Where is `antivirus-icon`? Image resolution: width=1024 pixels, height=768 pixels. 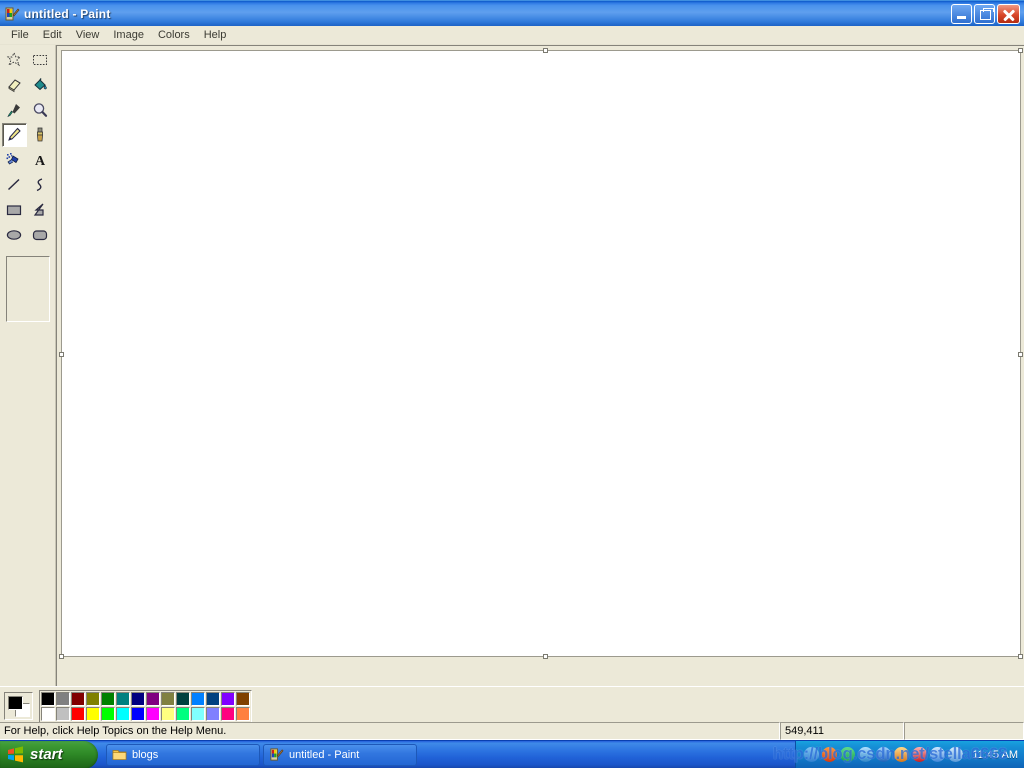
antivirus-icon is located at coordinates (866, 754).